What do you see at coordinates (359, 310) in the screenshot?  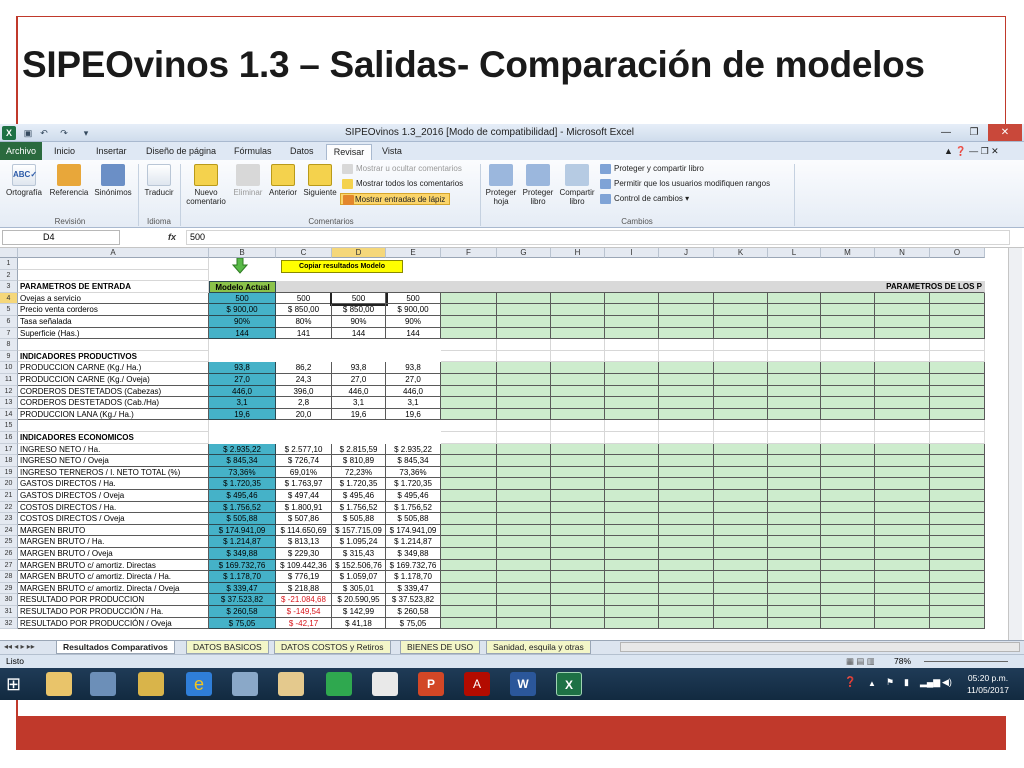 I see `data-cell: $ 850,00` at bounding box center [359, 310].